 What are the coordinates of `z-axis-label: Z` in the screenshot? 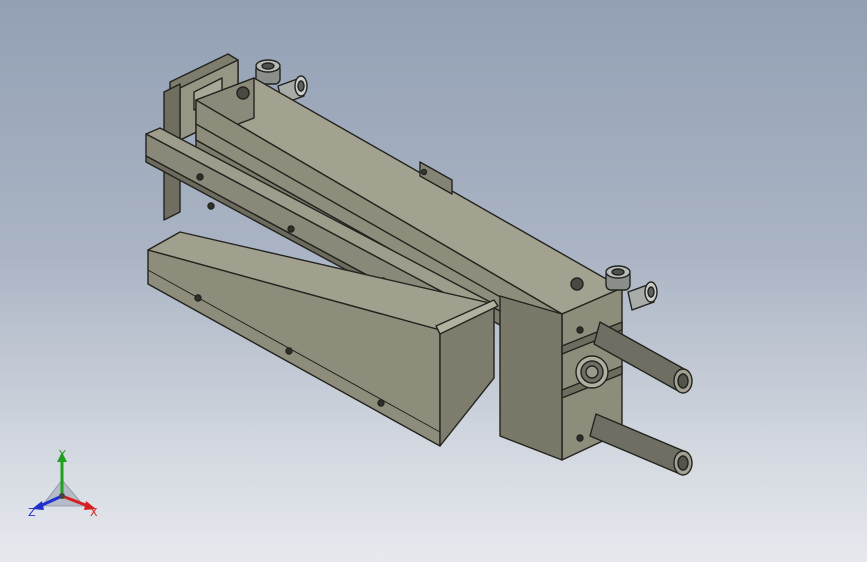 It's located at (32, 512).